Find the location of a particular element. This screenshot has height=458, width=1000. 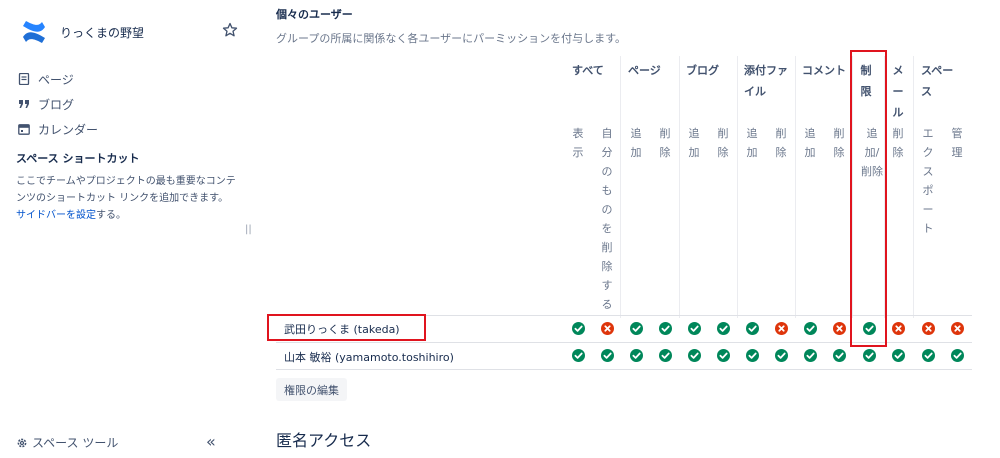

space-tools-label: スペース ツール is located at coordinates (75, 443).